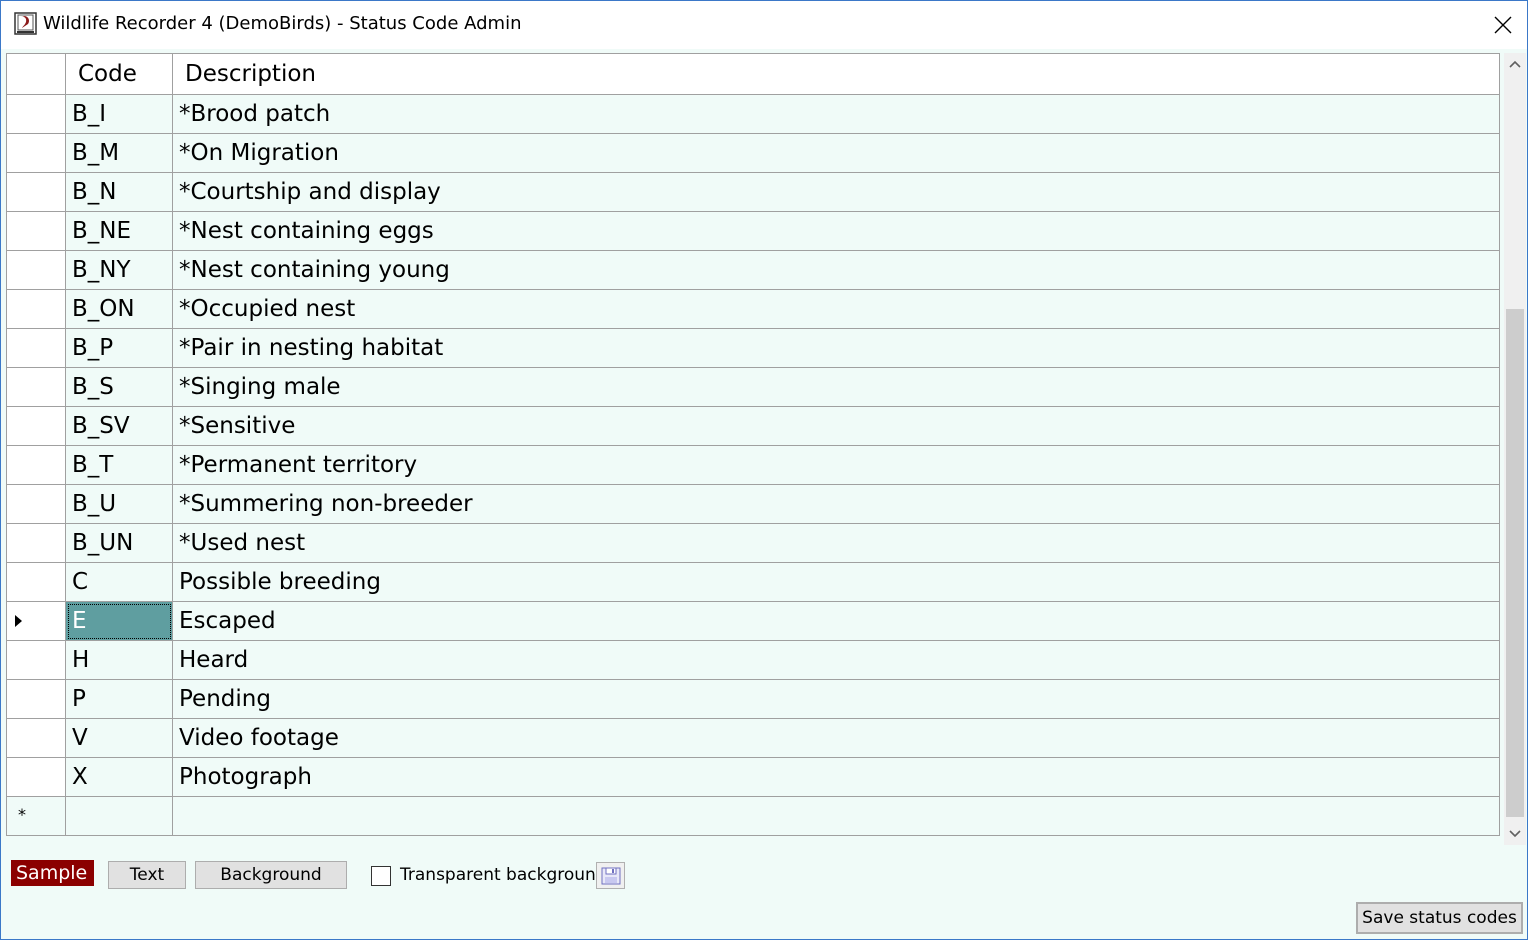 This screenshot has width=1528, height=940. I want to click on code-cell: B_ON, so click(119, 309).